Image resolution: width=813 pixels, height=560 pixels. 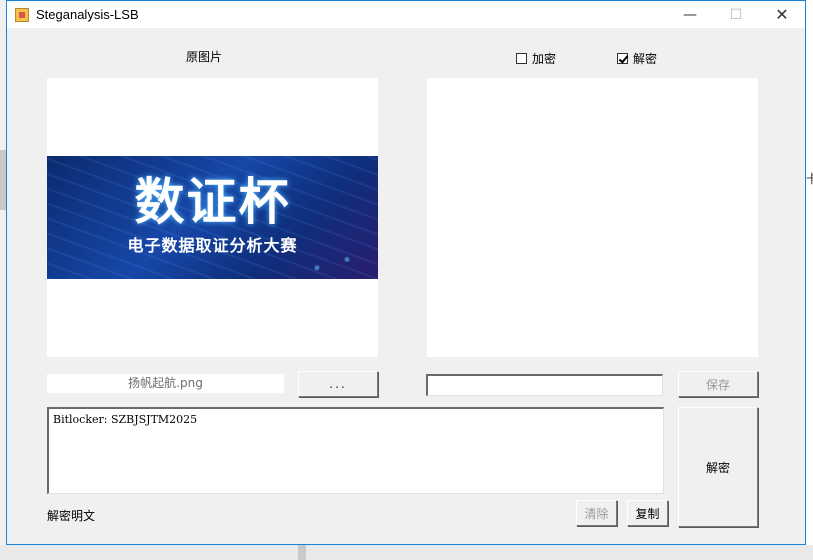 What do you see at coordinates (809, 179) in the screenshot?
I see `background-window-text: 卡` at bounding box center [809, 179].